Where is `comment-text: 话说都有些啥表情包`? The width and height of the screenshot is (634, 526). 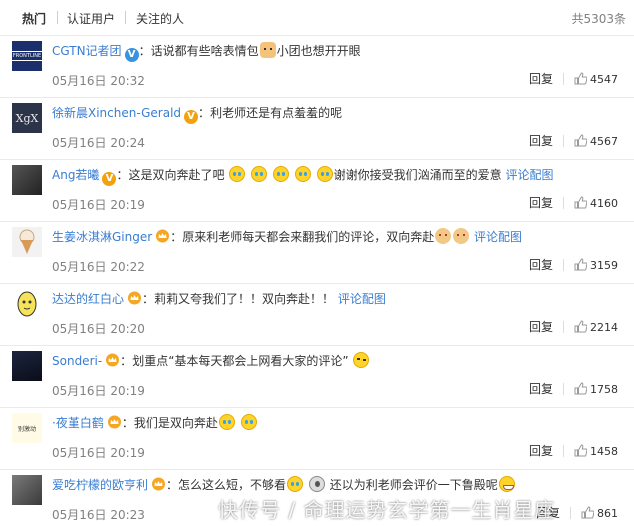
comment-text: 话说都有些啥表情包 is located at coordinates (204, 51).